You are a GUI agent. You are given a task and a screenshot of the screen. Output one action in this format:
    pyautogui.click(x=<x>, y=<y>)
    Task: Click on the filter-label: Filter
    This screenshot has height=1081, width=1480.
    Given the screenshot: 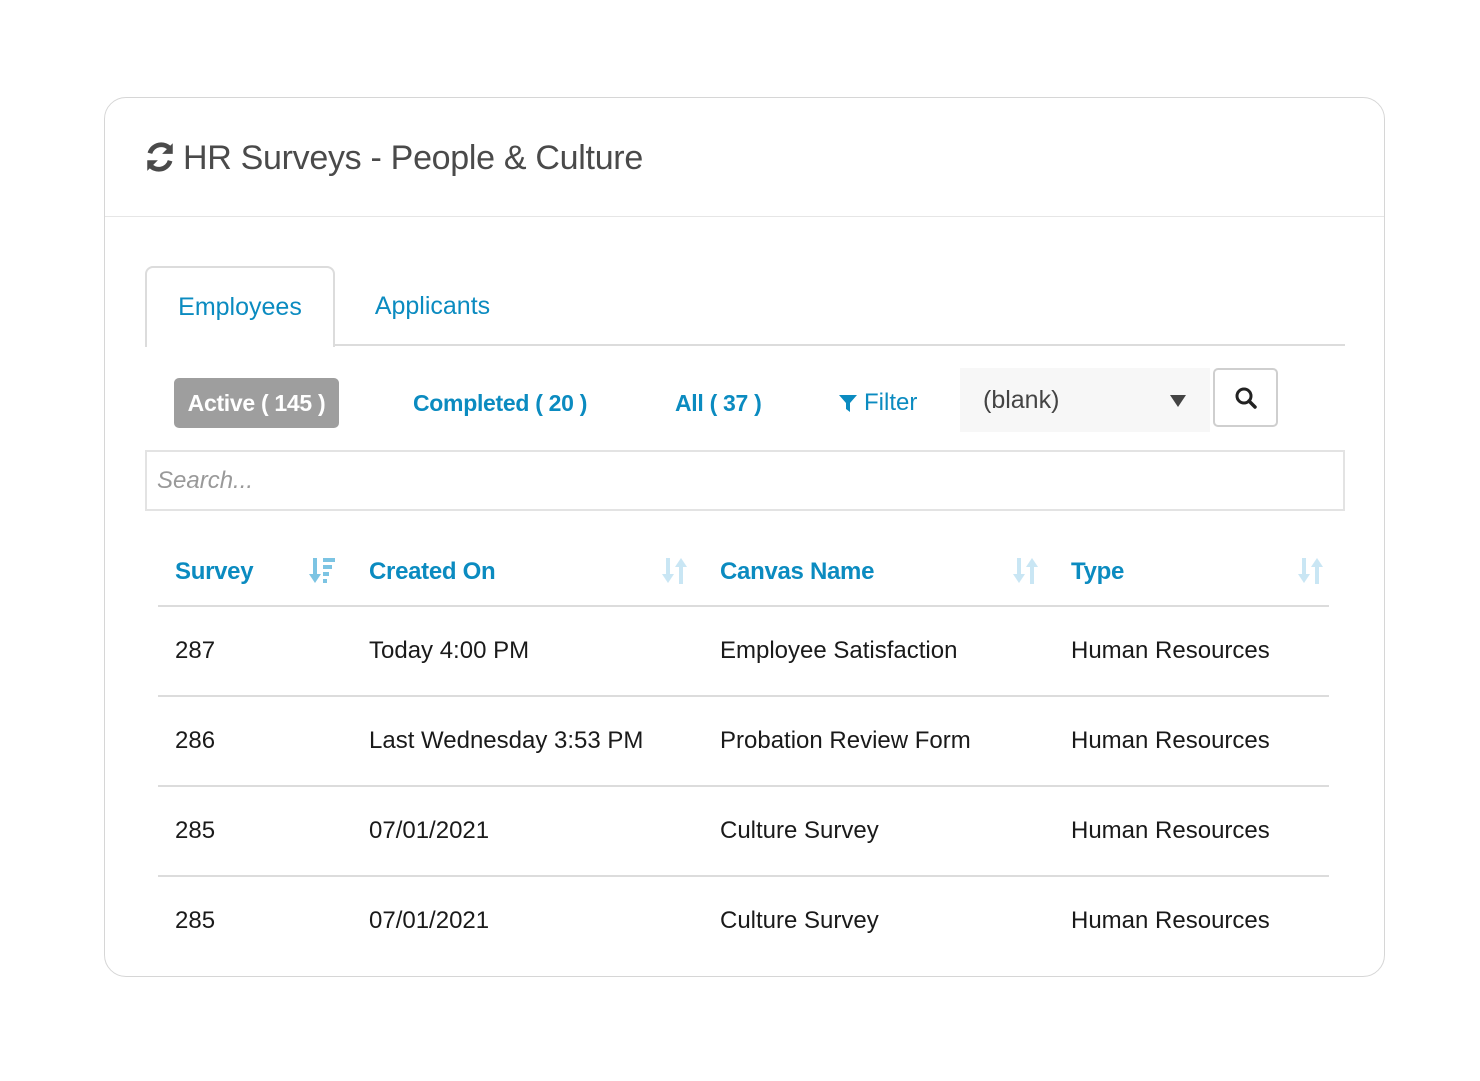 What is the action you would take?
    pyautogui.click(x=891, y=402)
    